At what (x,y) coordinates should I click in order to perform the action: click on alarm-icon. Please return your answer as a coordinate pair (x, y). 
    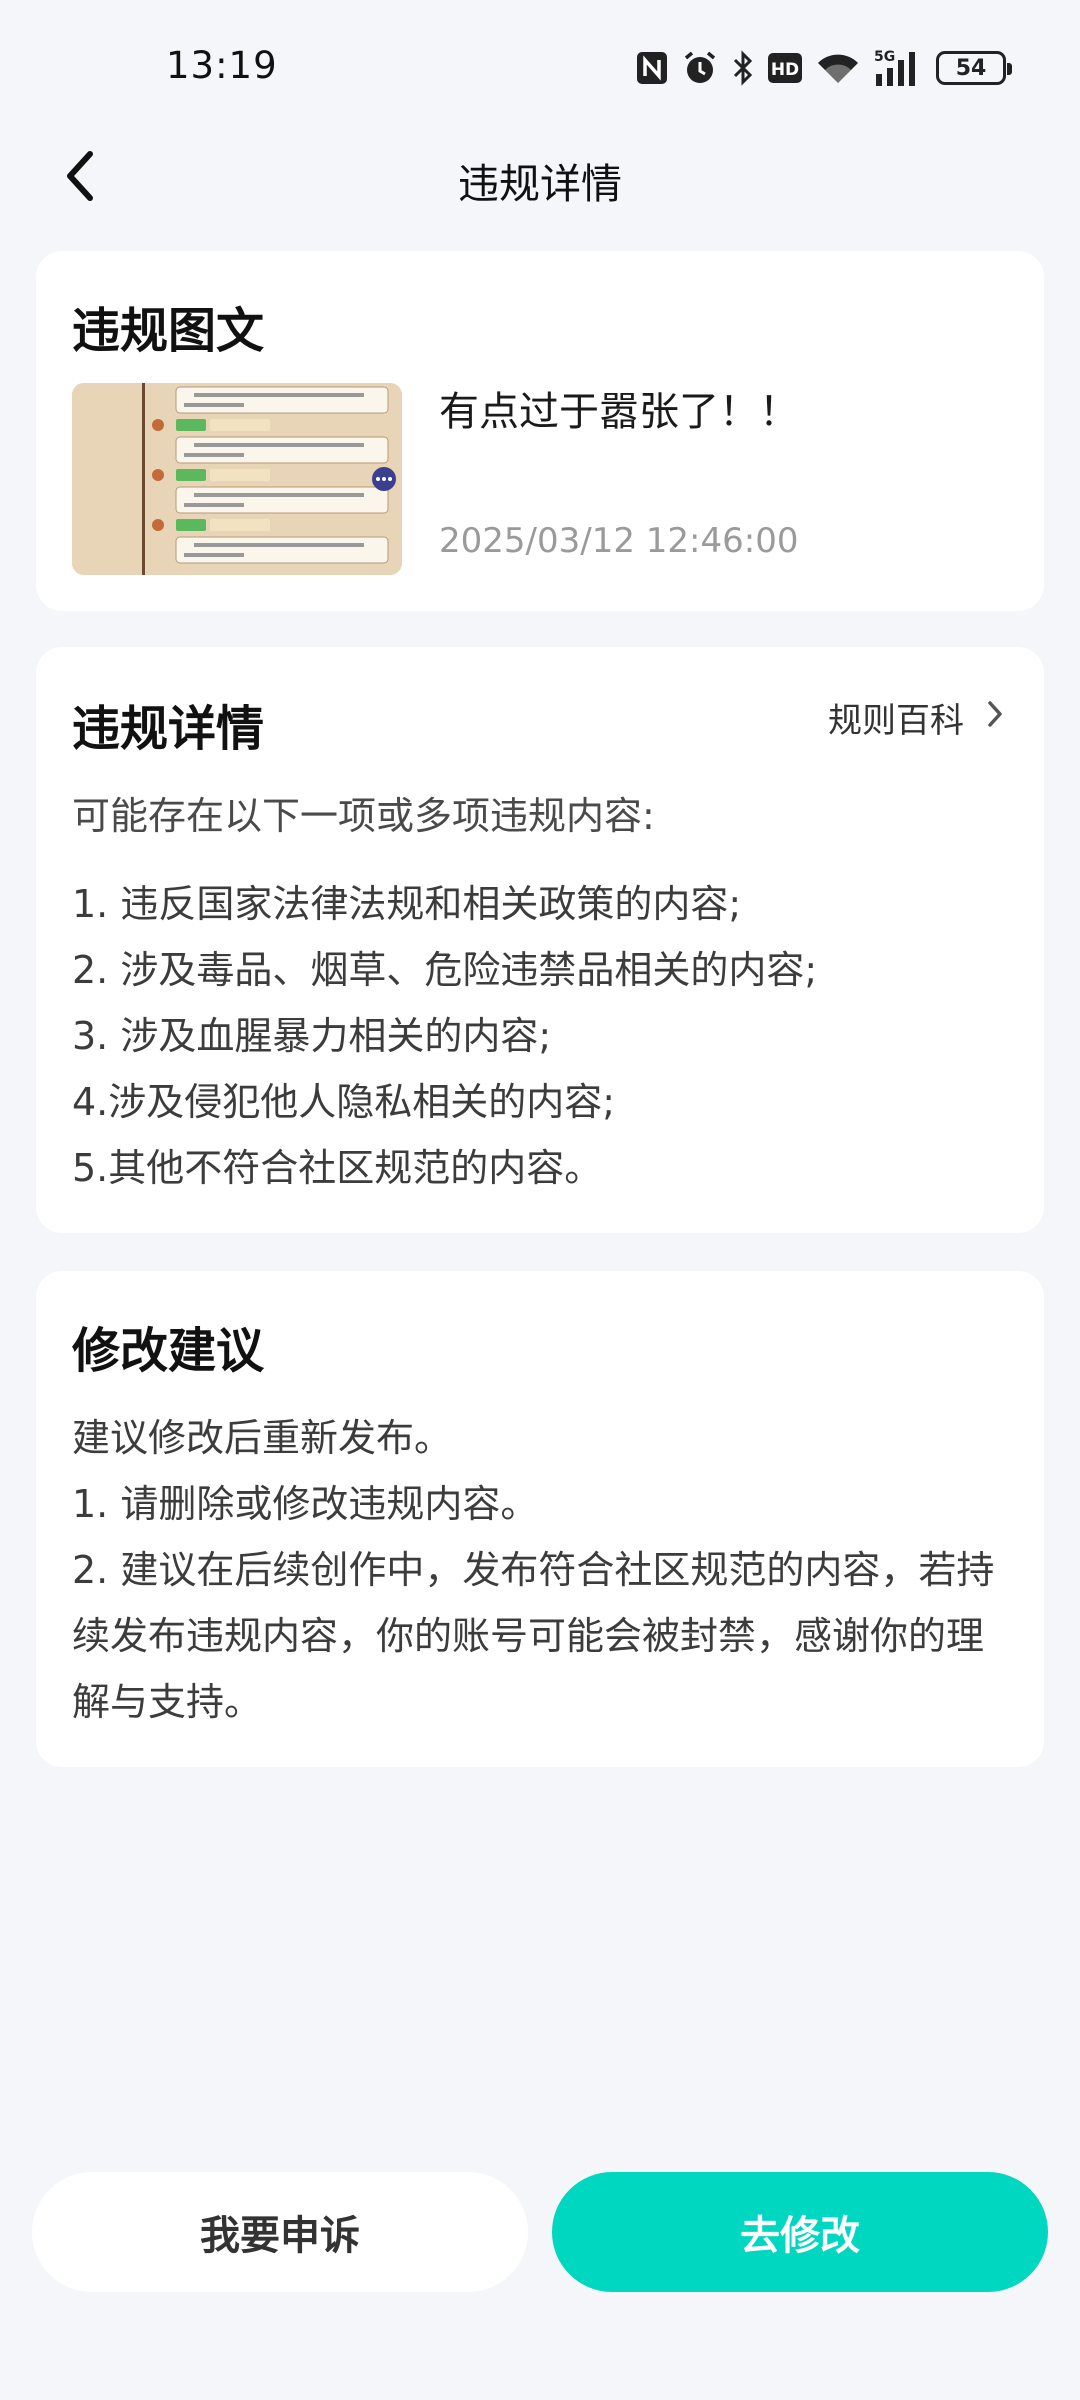
    Looking at the image, I should click on (700, 68).